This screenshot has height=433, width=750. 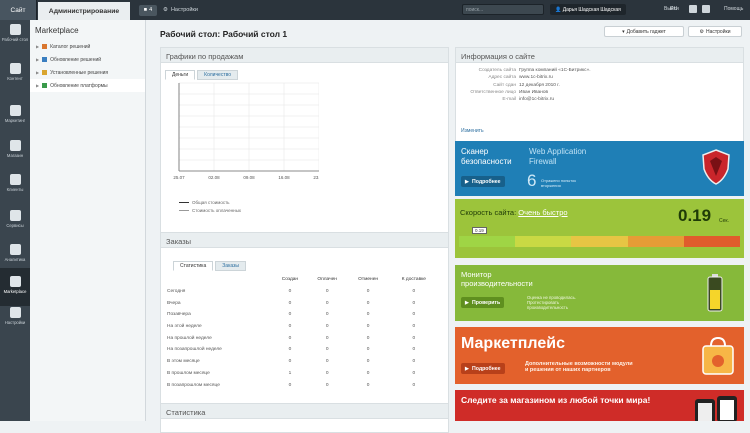 I want to click on page-title: Рабочий стол: Рабочий стол 1, so click(x=224, y=34).